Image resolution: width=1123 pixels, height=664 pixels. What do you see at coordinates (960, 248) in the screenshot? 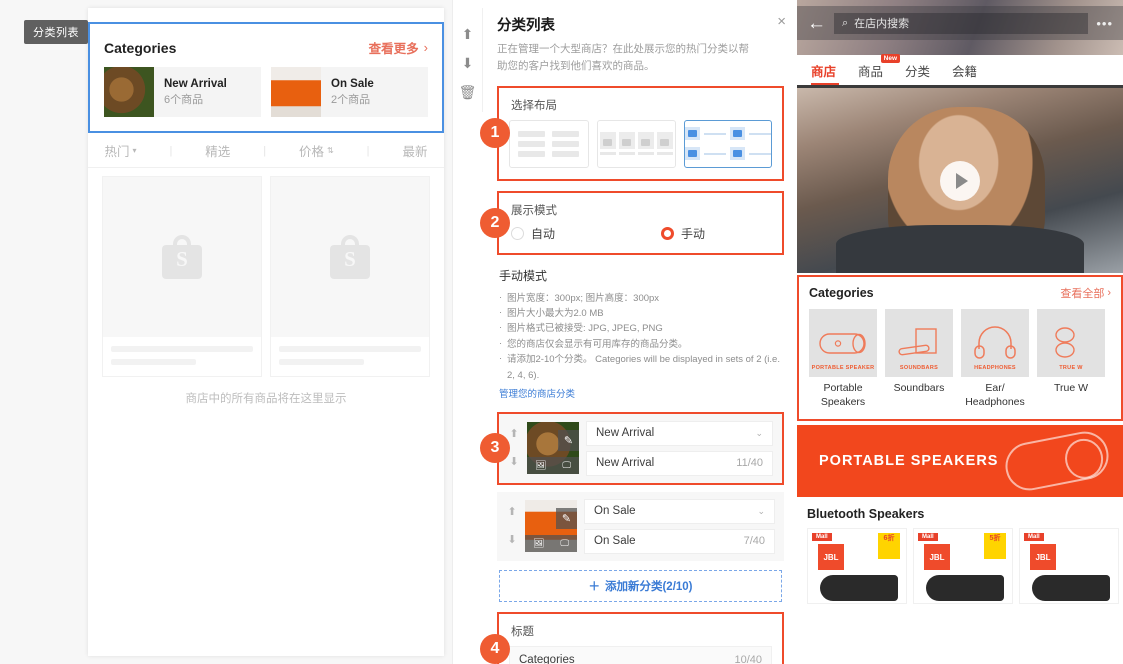
I see `video-subject-body` at bounding box center [960, 248].